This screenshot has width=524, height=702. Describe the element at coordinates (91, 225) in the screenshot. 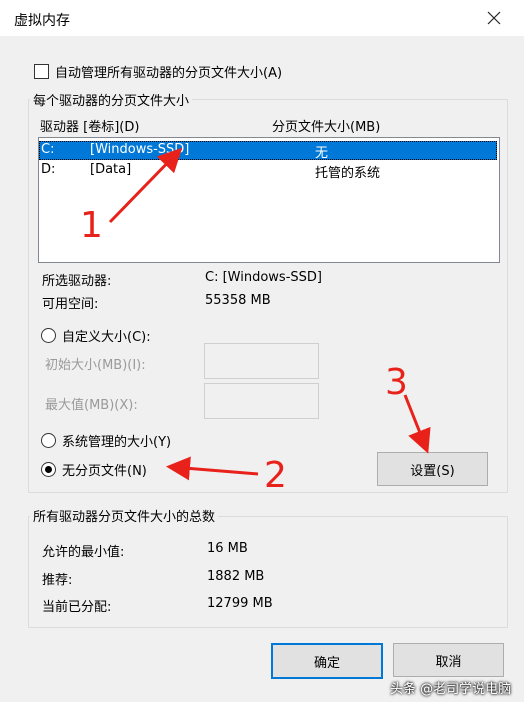

I see `annotation-number-1: 1` at that location.